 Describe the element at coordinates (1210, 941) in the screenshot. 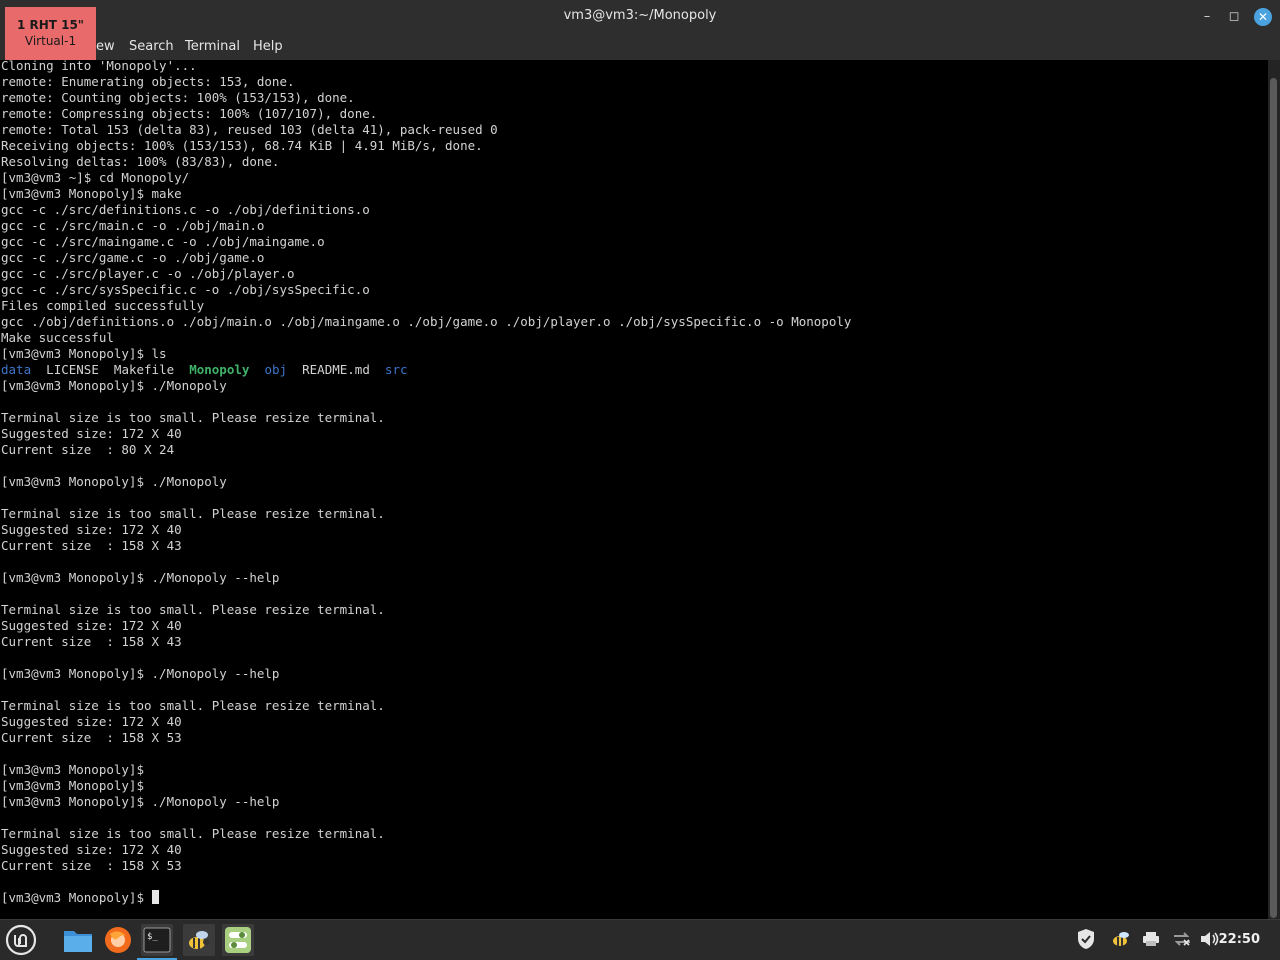

I see `volume-icon` at that location.